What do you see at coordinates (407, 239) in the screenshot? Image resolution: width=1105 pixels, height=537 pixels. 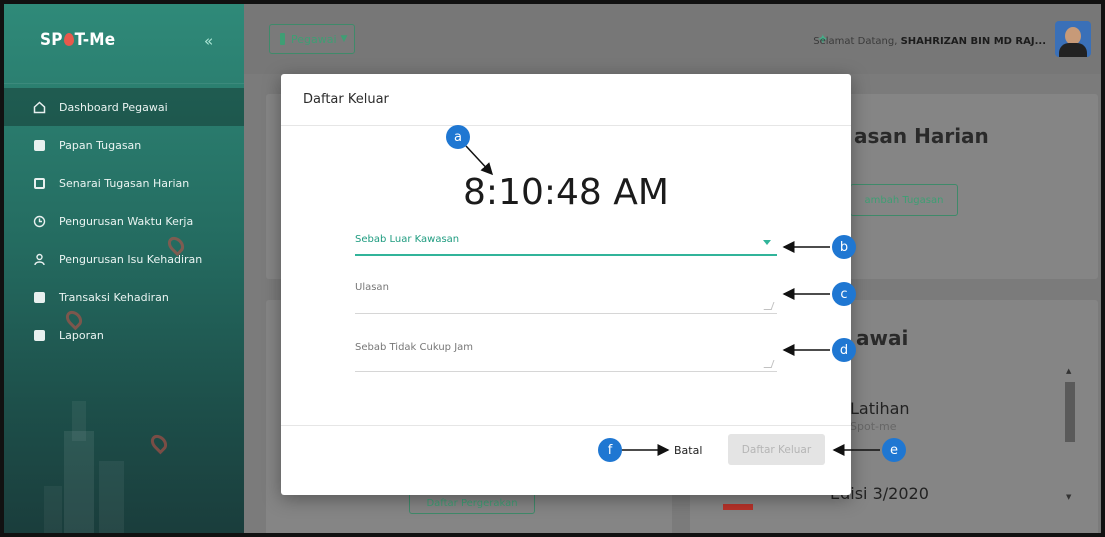 I see `reason-select-value: Sebab Luar Kawasan` at bounding box center [407, 239].